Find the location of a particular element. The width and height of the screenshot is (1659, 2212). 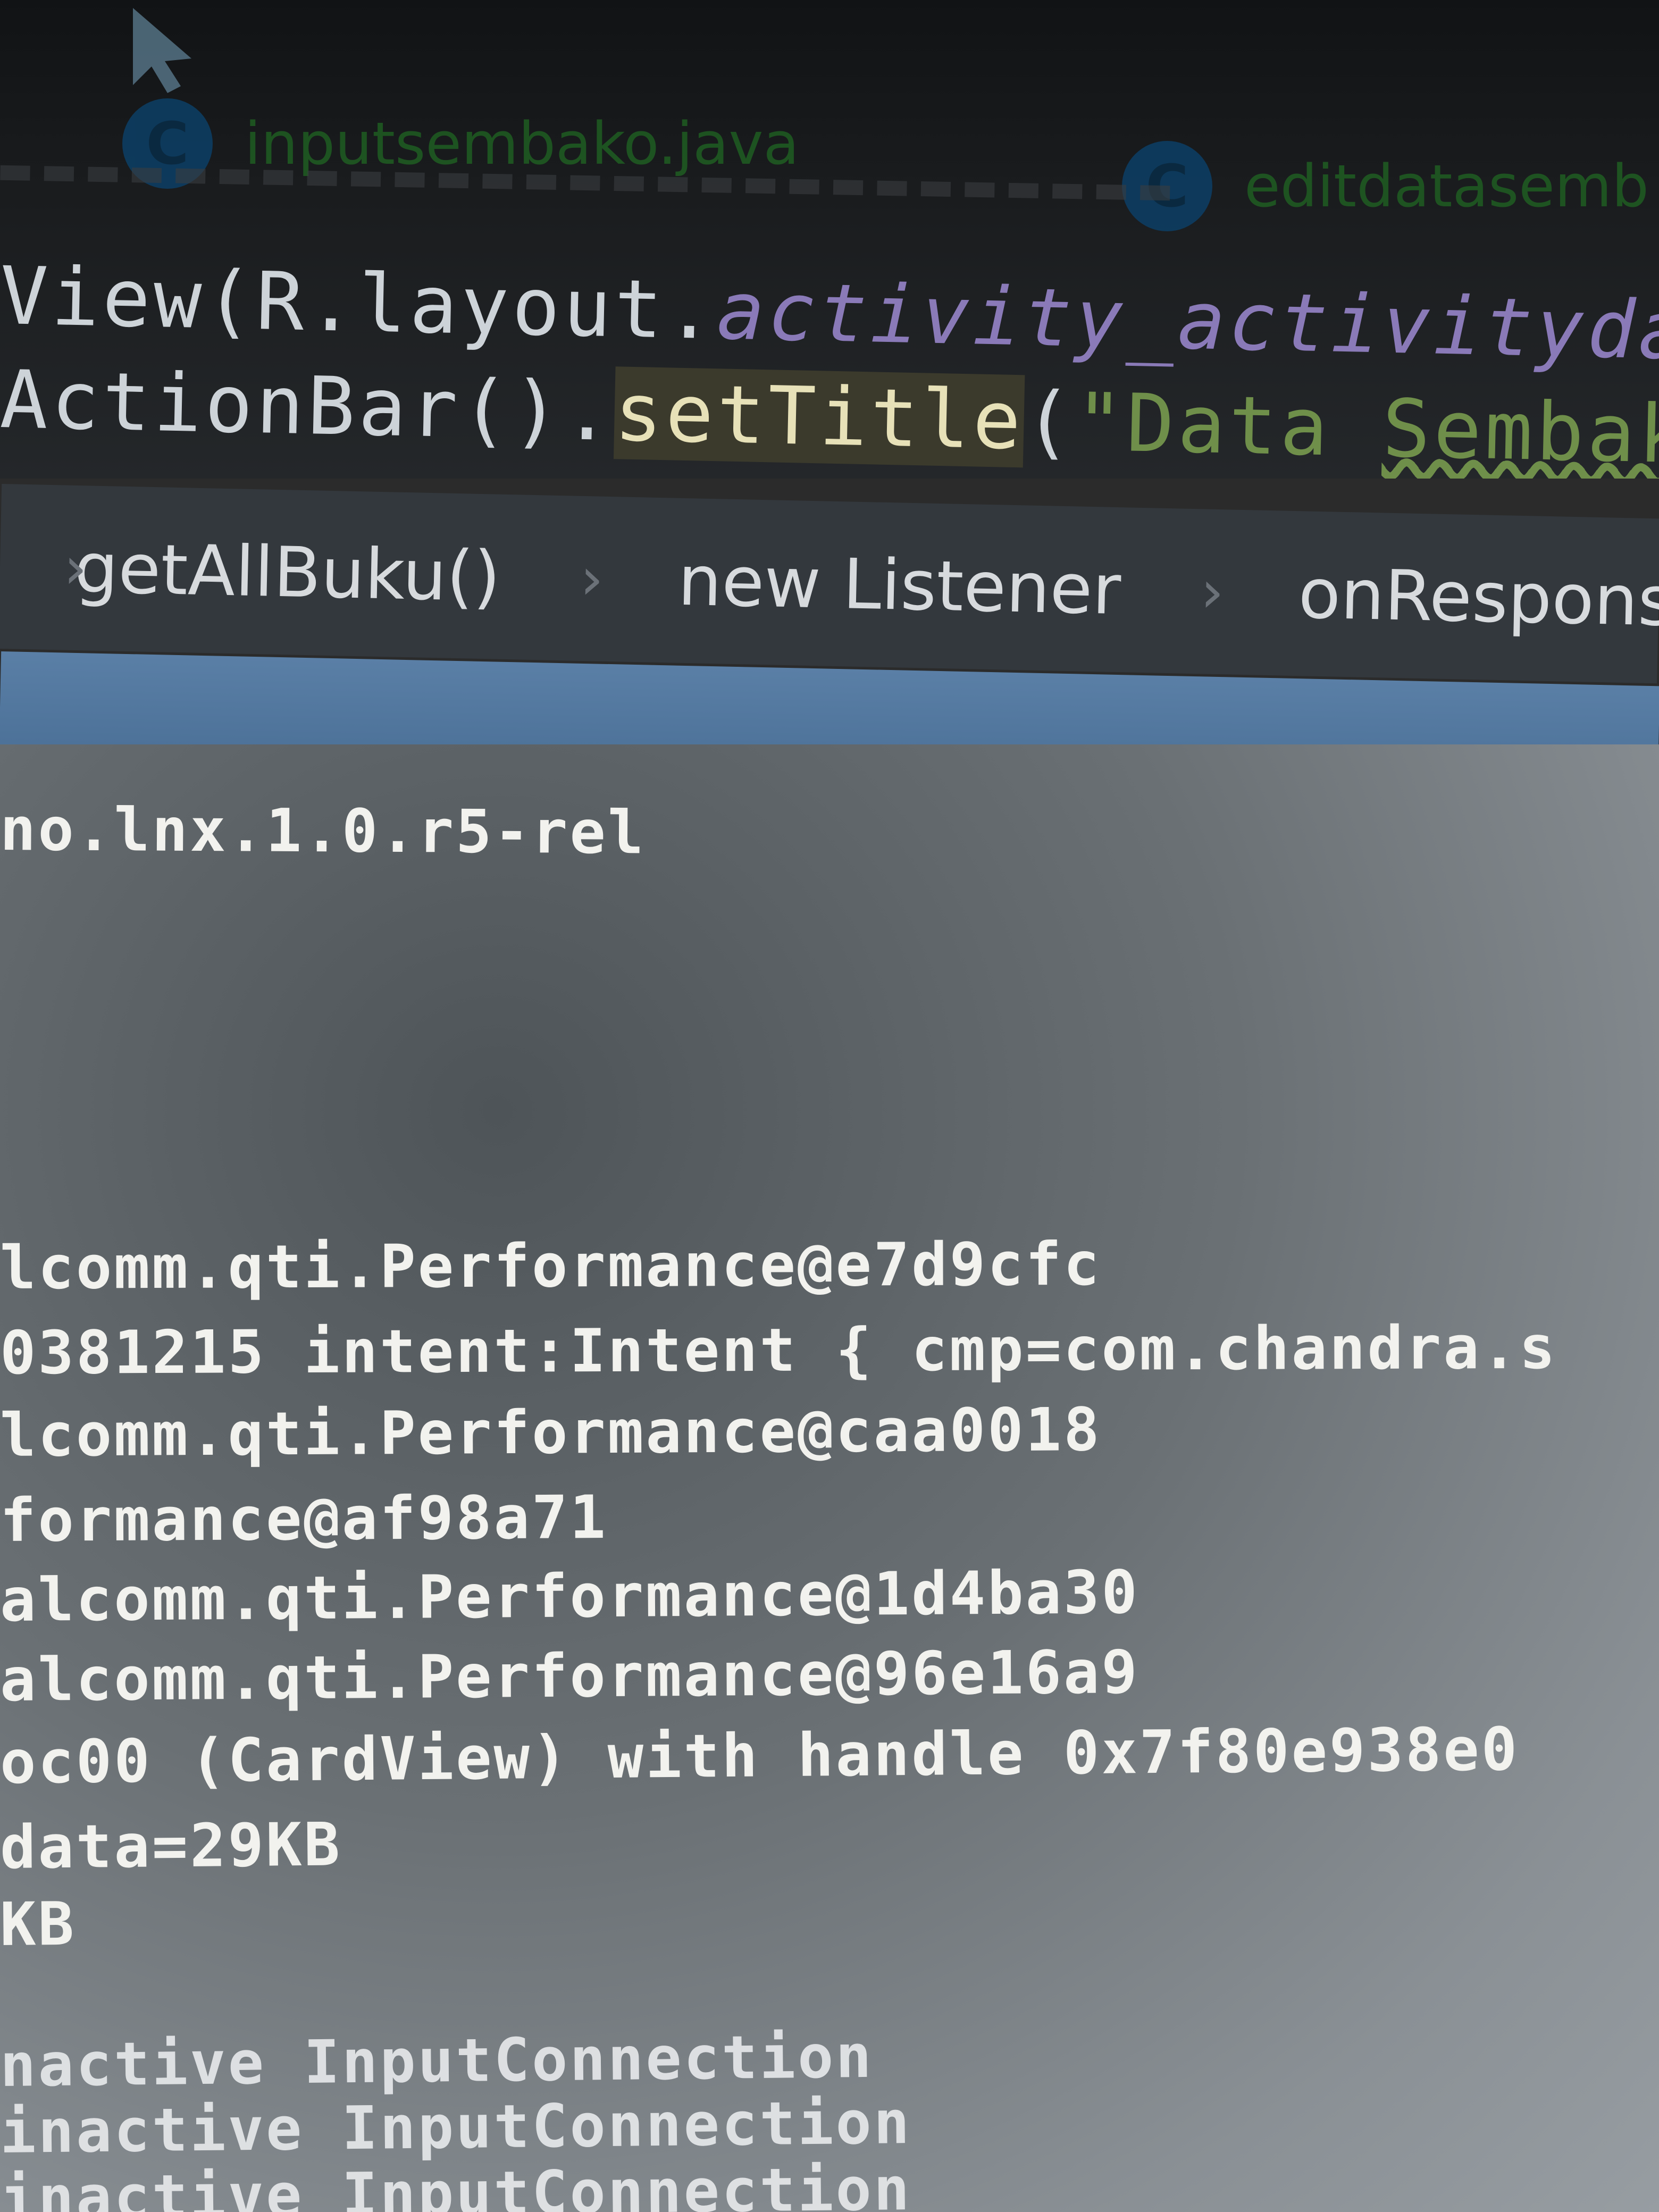

mouse-pointer-icon is located at coordinates (162, 50).